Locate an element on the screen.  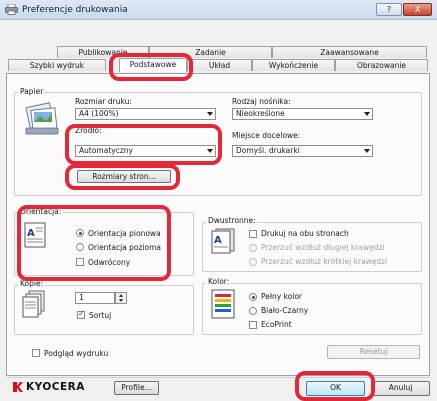
print-size-label: Rozmiar druku: is located at coordinates (103, 101).